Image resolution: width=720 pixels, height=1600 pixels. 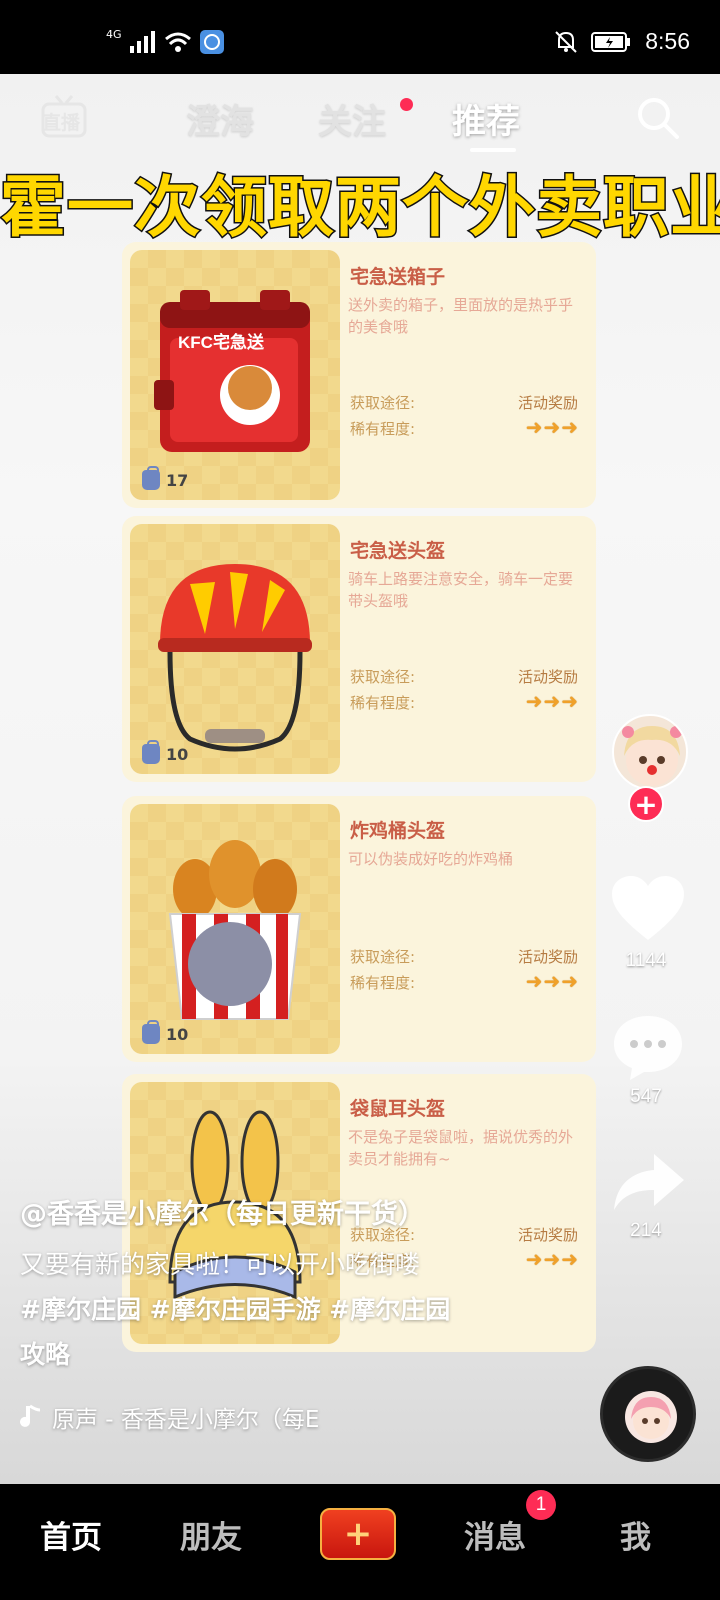 I want to click on live-button: 直播, so click(x=64, y=116).